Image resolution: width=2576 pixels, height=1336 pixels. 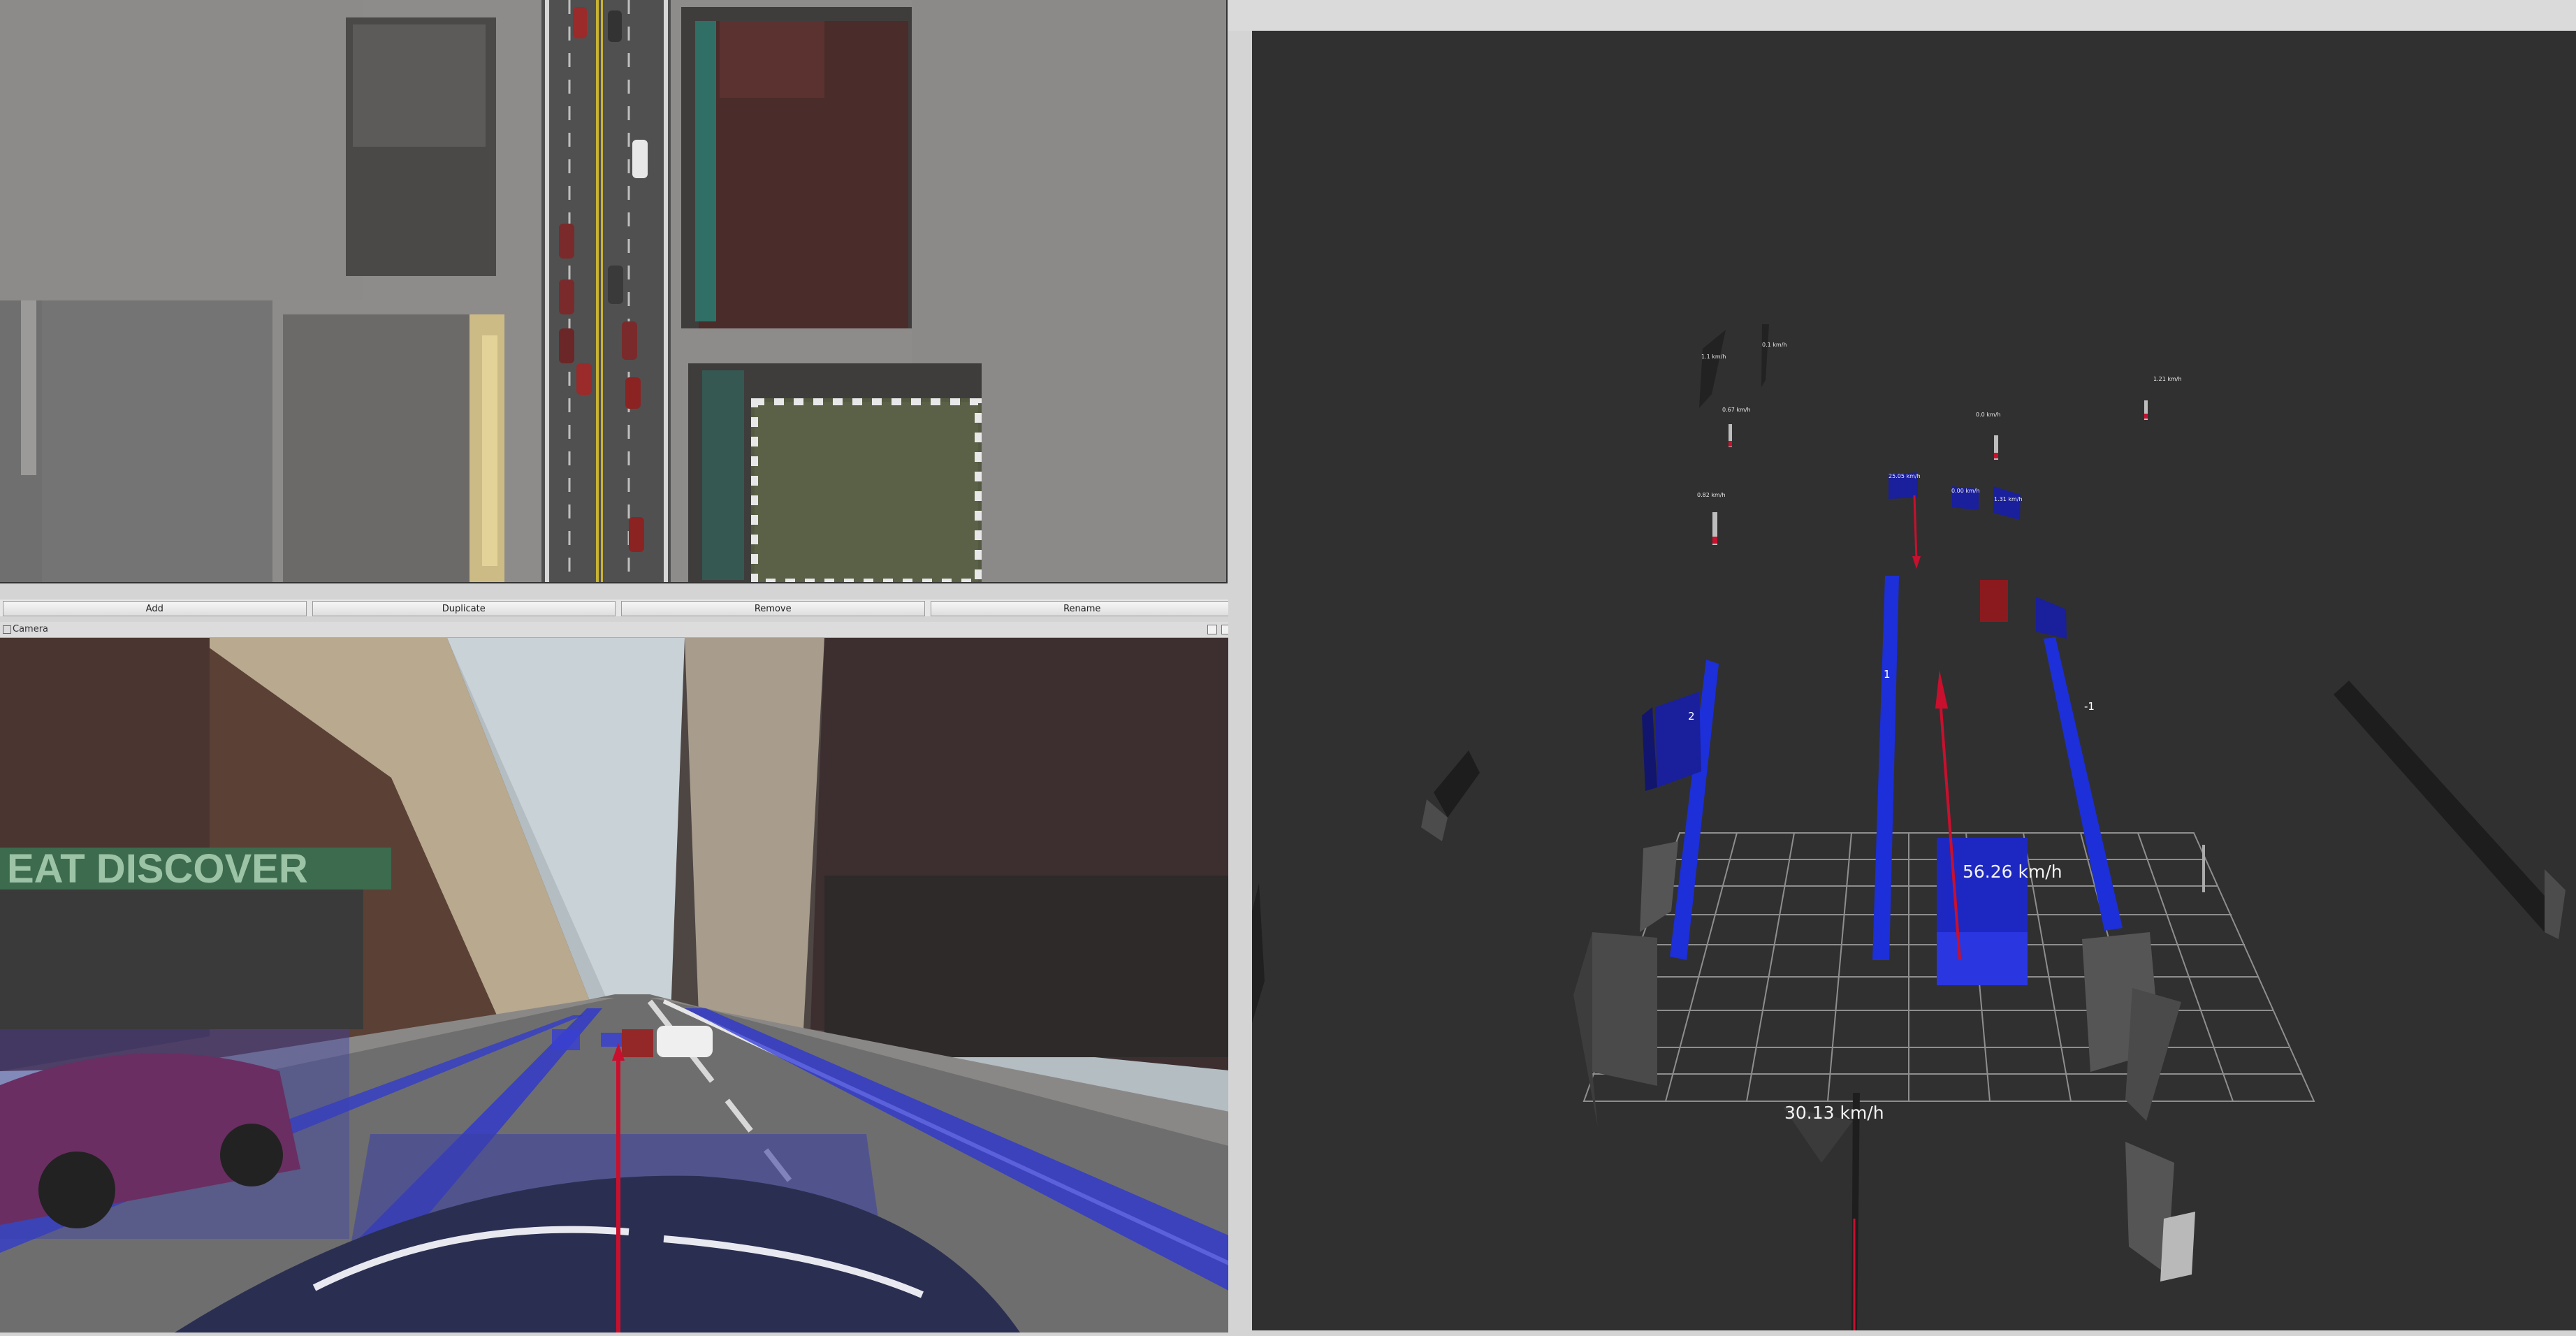 I want to click on rename-button: Rename, so click(x=1082, y=608).